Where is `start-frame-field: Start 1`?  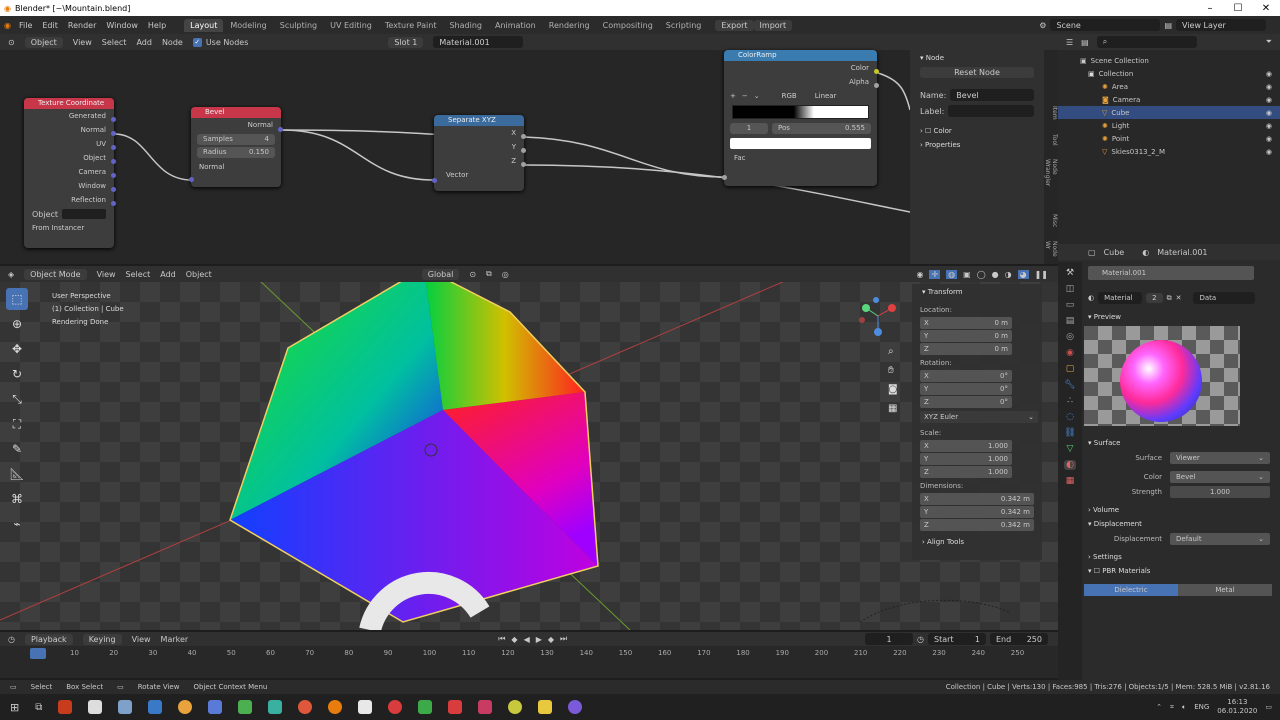
start-frame-field: Start 1 is located at coordinates (957, 639).